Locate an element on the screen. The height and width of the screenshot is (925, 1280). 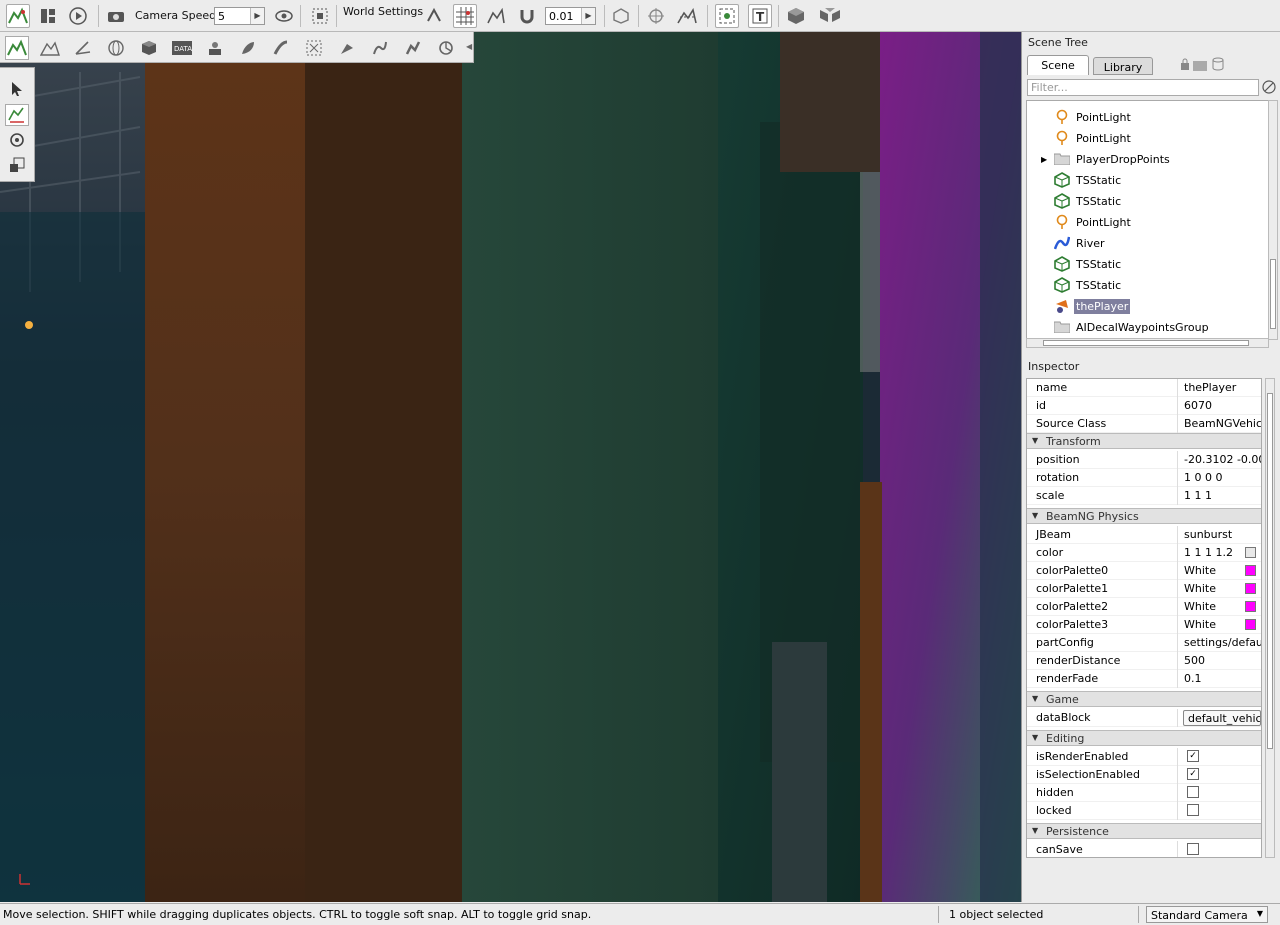
field-datablock: dataBlock default_vehicle is located at coordinates (1144, 718).